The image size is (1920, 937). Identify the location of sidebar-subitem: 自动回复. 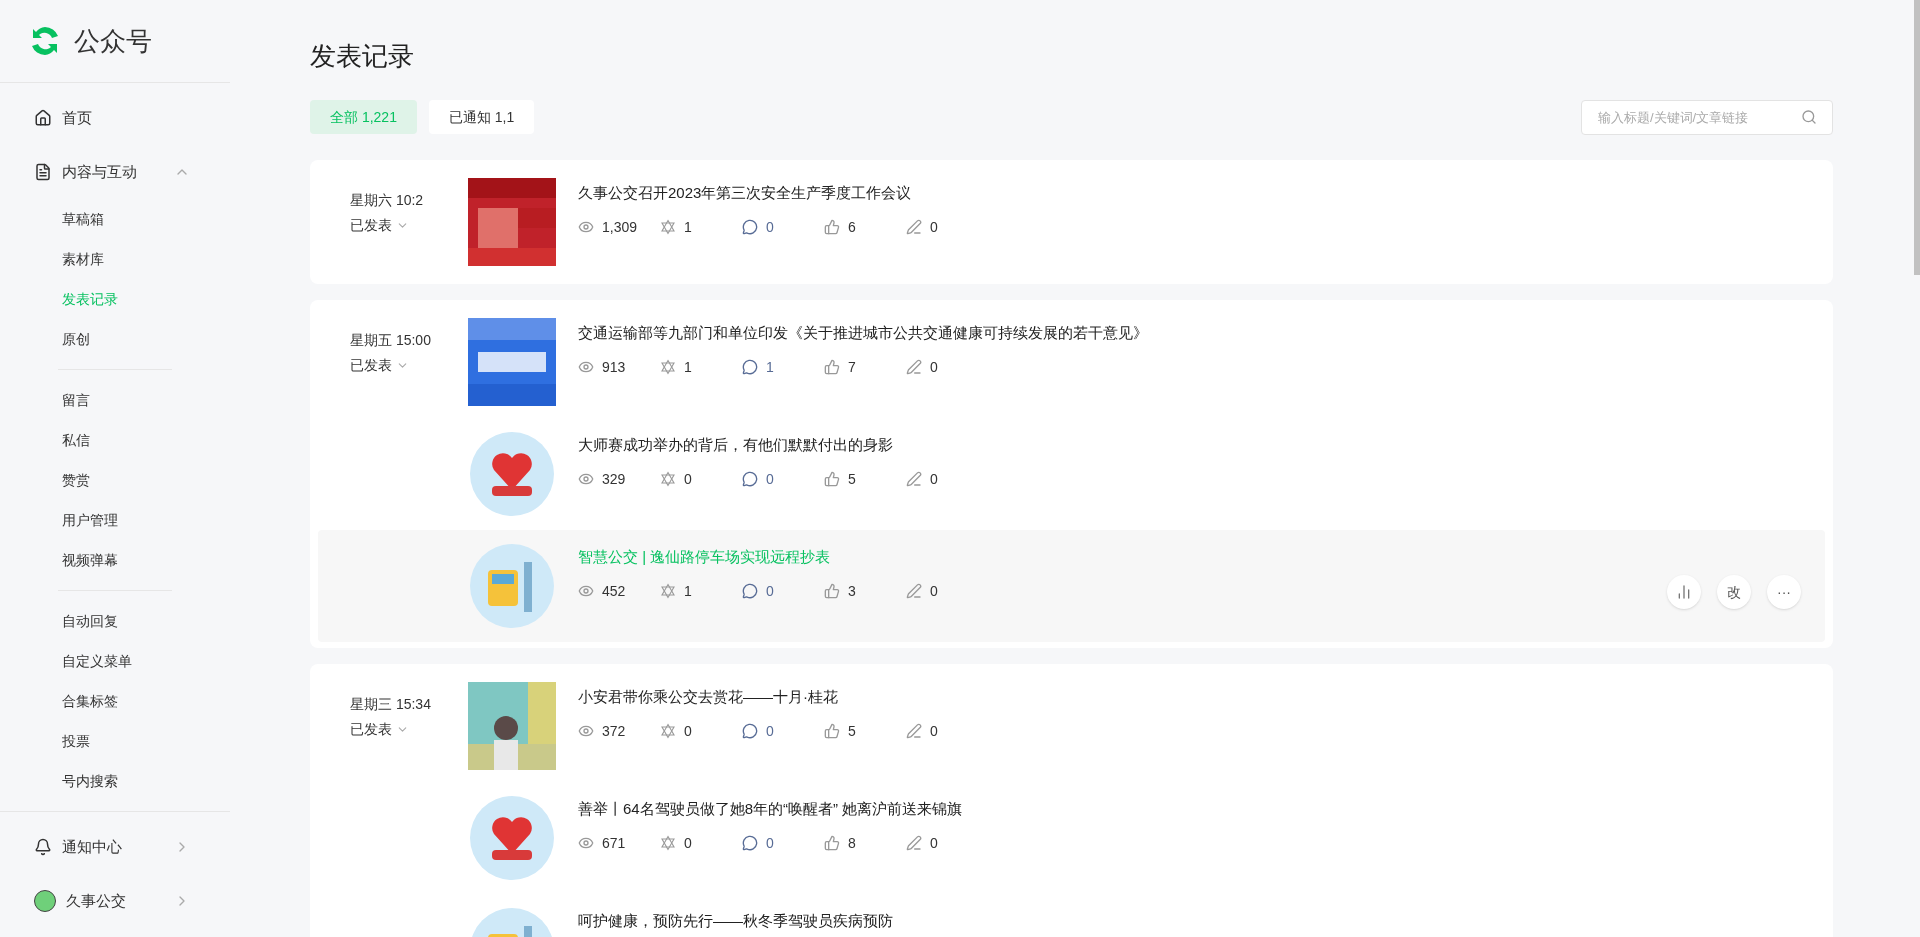
(115, 621).